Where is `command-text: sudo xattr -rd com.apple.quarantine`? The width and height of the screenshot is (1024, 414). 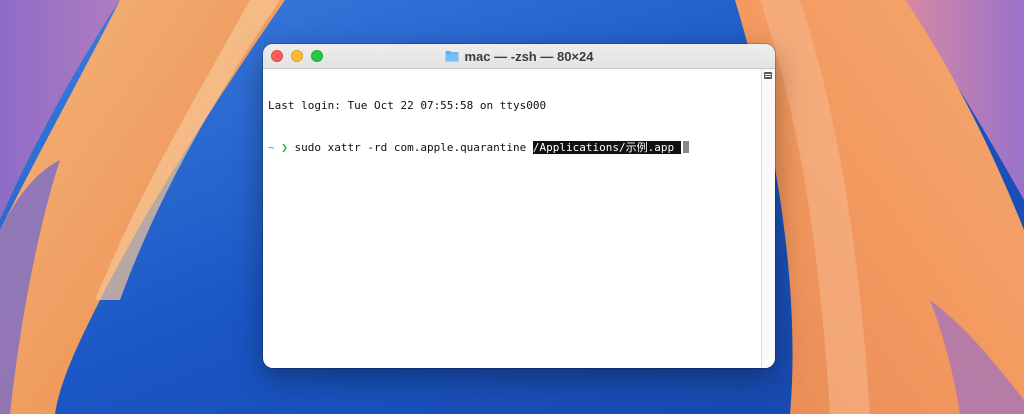 command-text: sudo xattr -rd com.apple.quarantine is located at coordinates (413, 147).